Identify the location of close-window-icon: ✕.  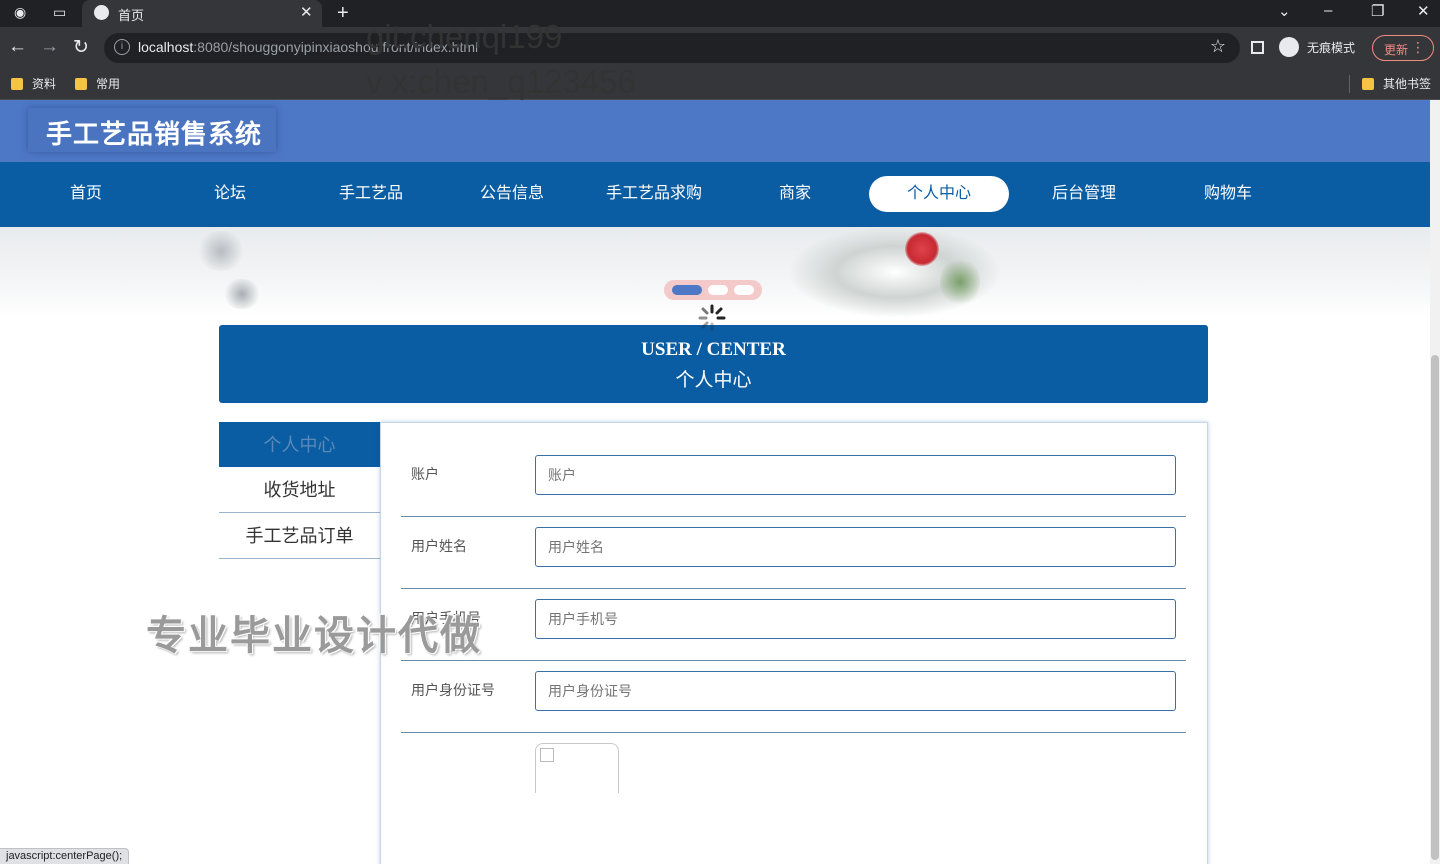
(1423, 11).